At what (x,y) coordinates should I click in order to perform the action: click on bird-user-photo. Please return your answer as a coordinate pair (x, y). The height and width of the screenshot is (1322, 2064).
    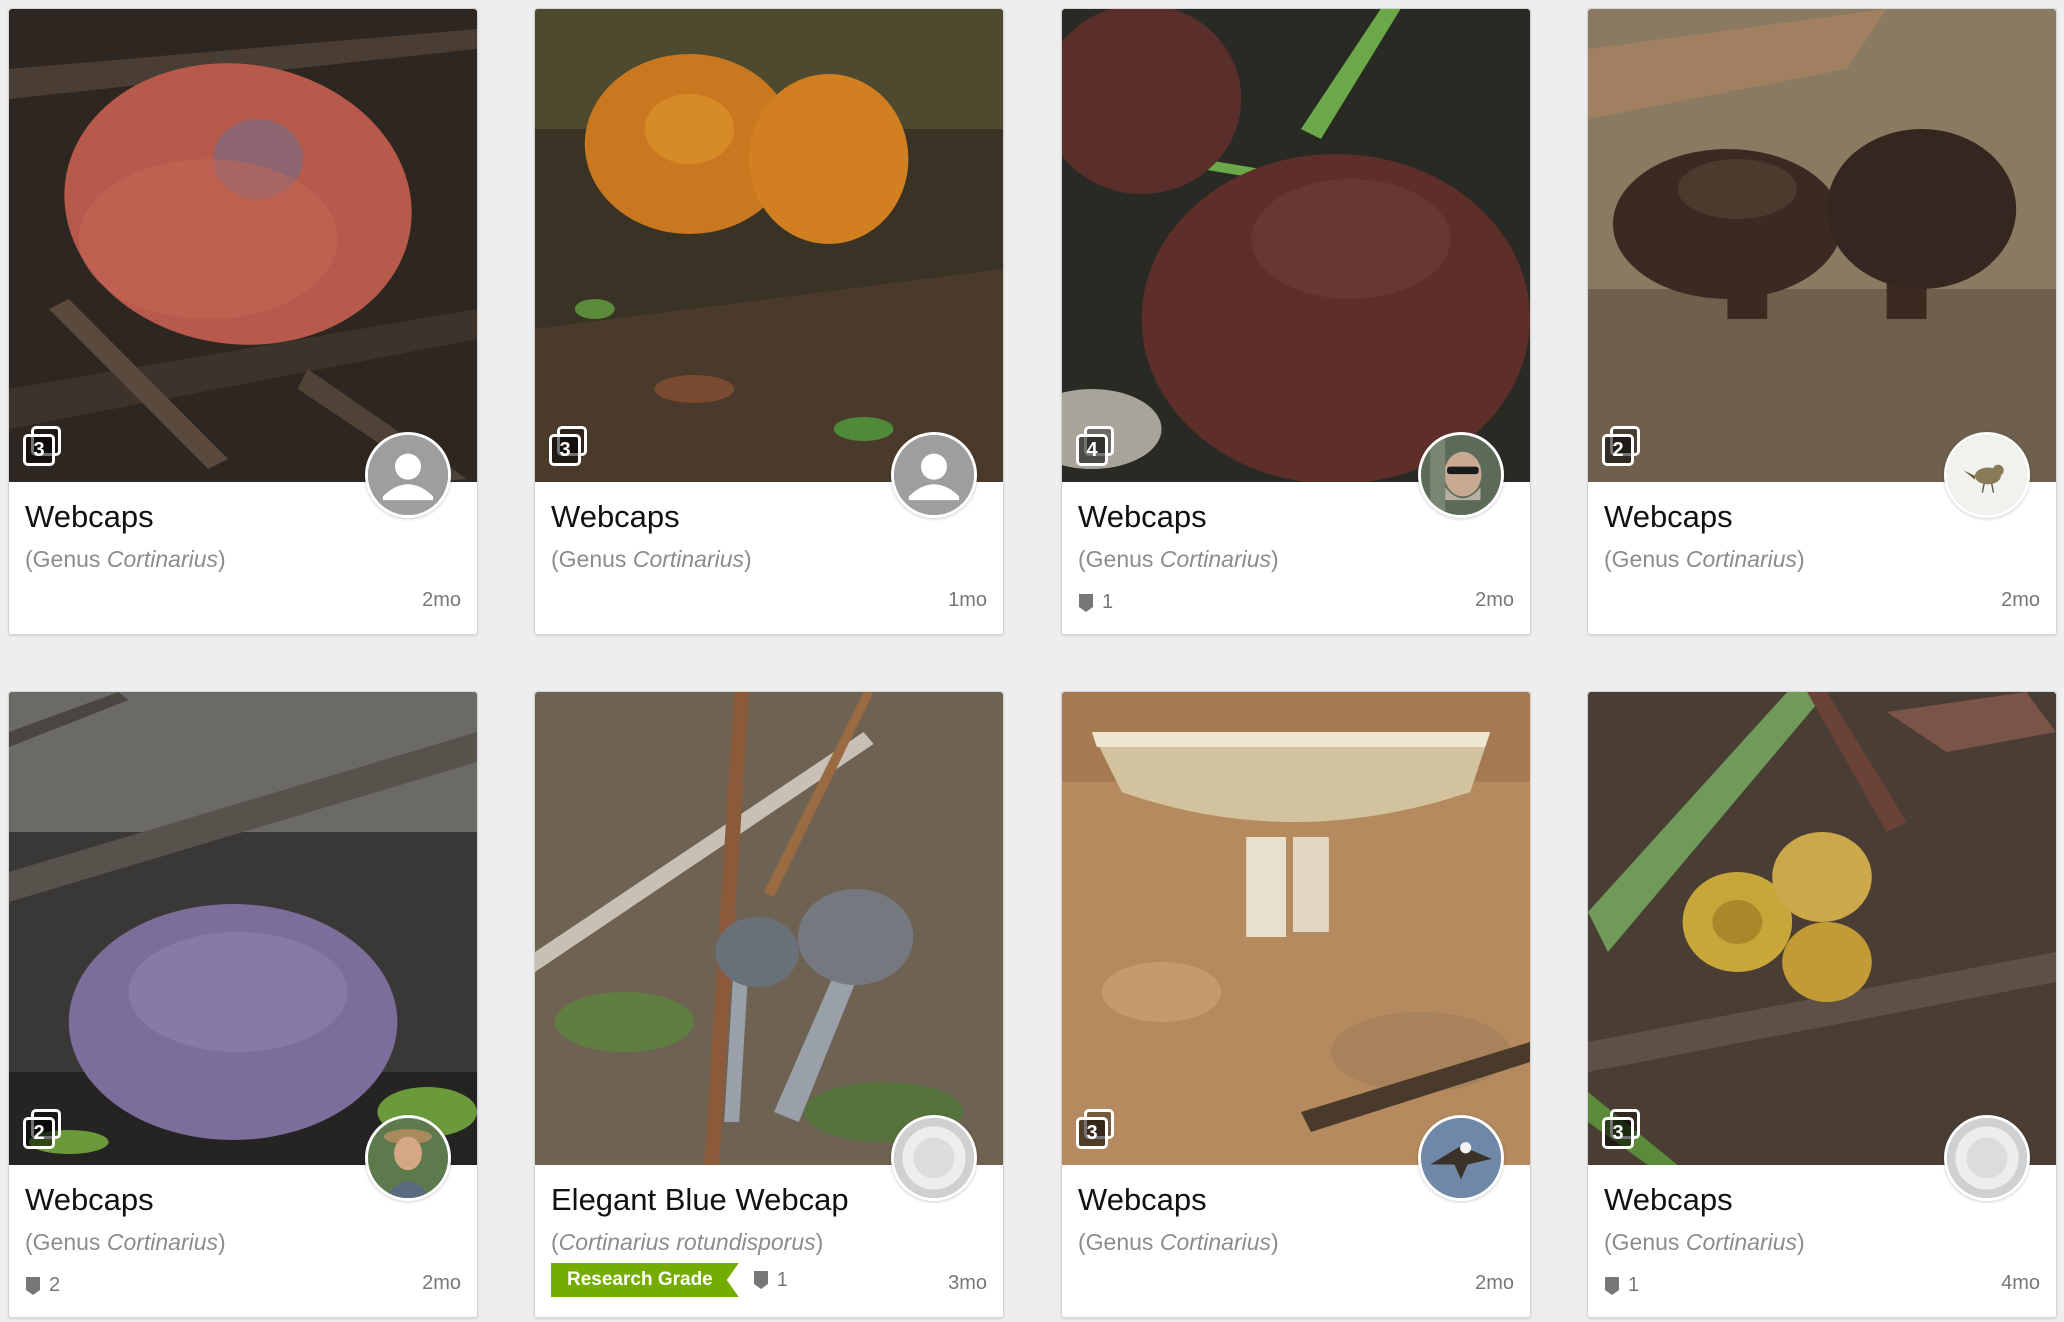
    Looking at the image, I should click on (1987, 475).